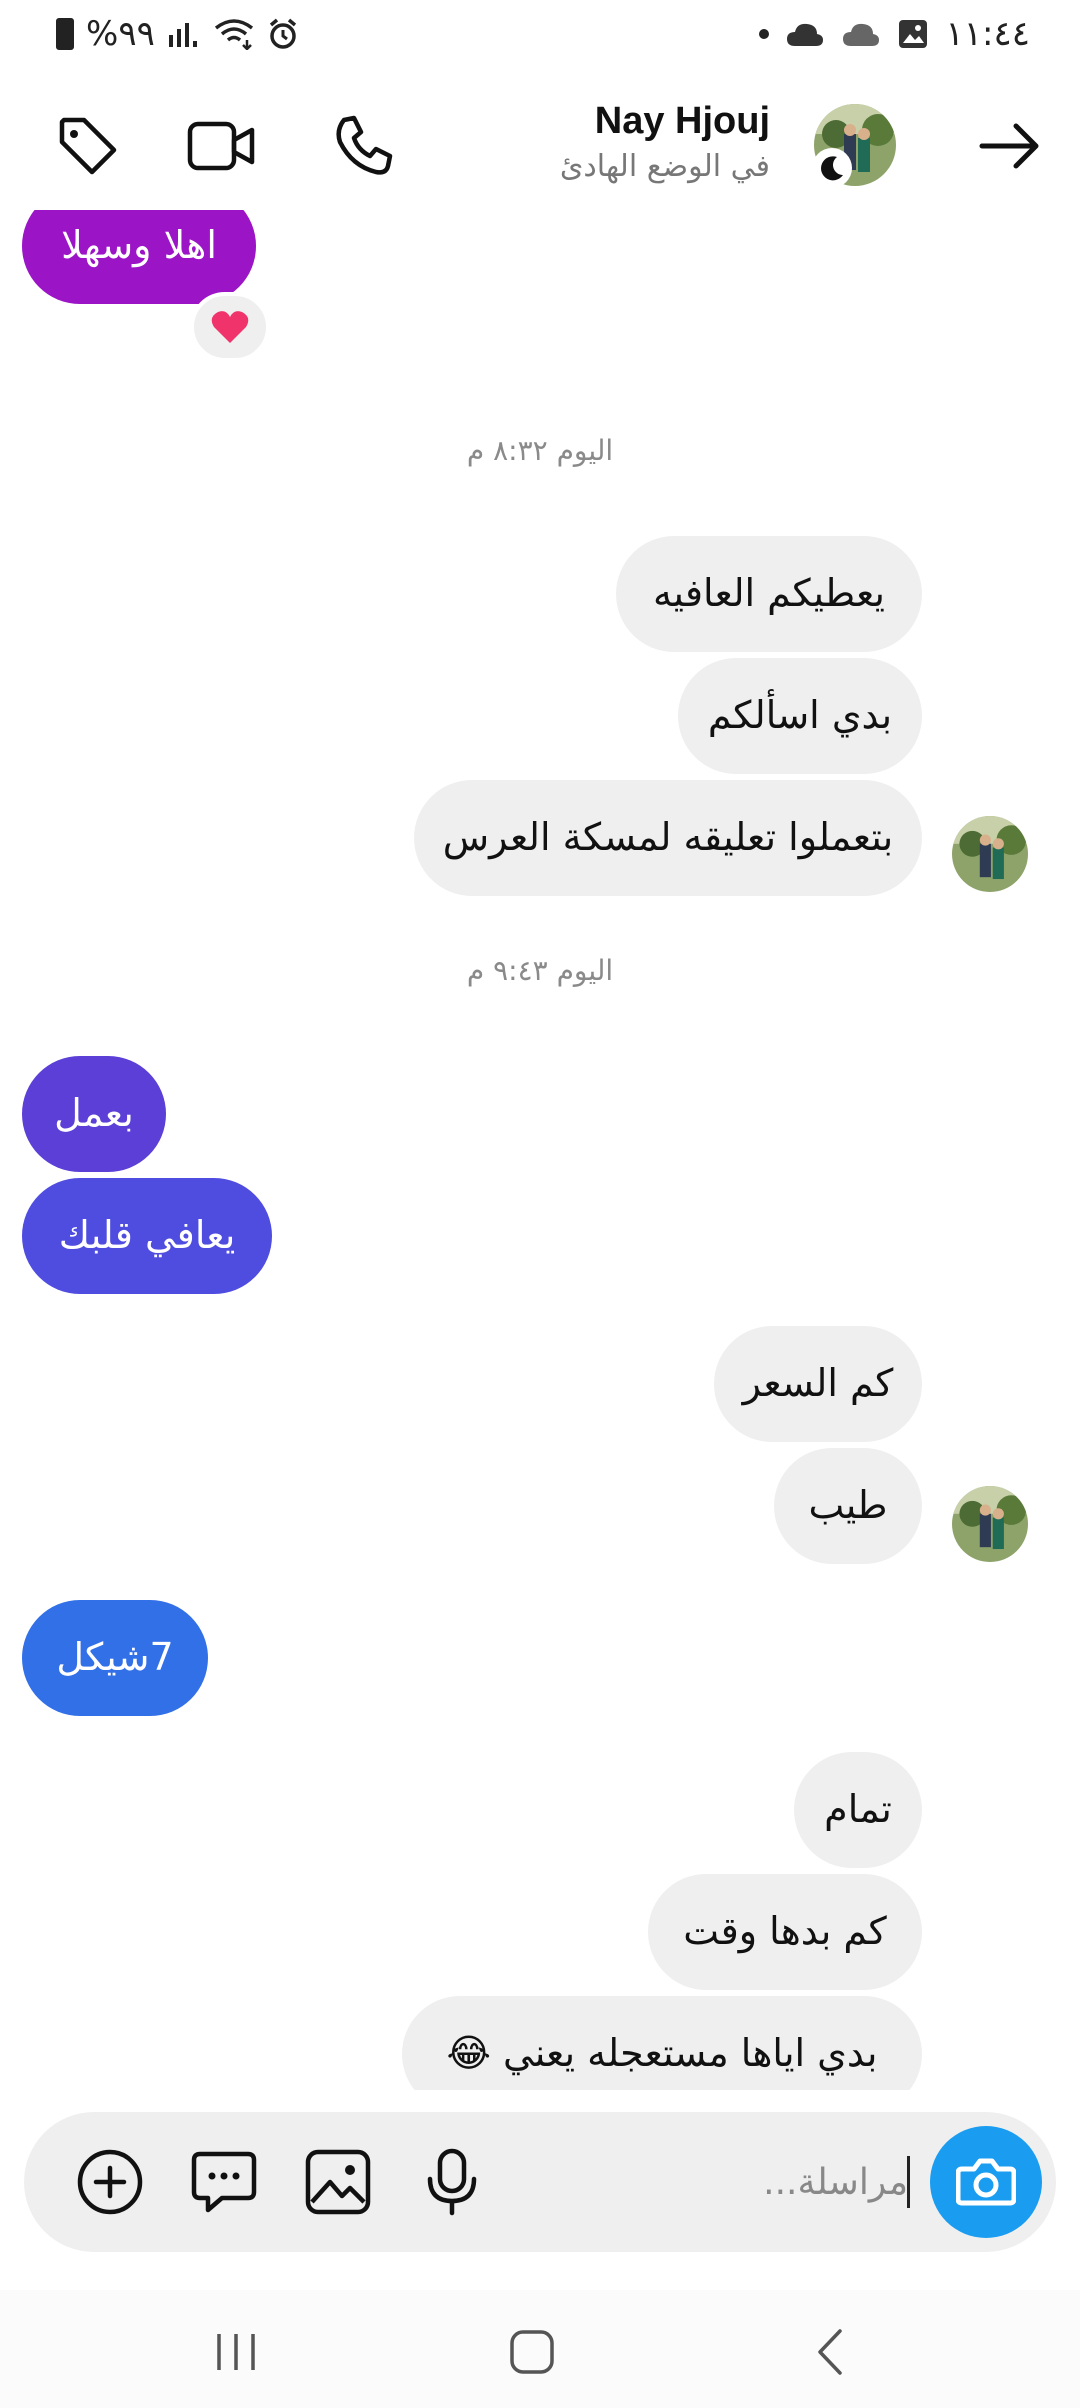 This screenshot has width=1080, height=2408. I want to click on video-call-icon, so click(222, 146).